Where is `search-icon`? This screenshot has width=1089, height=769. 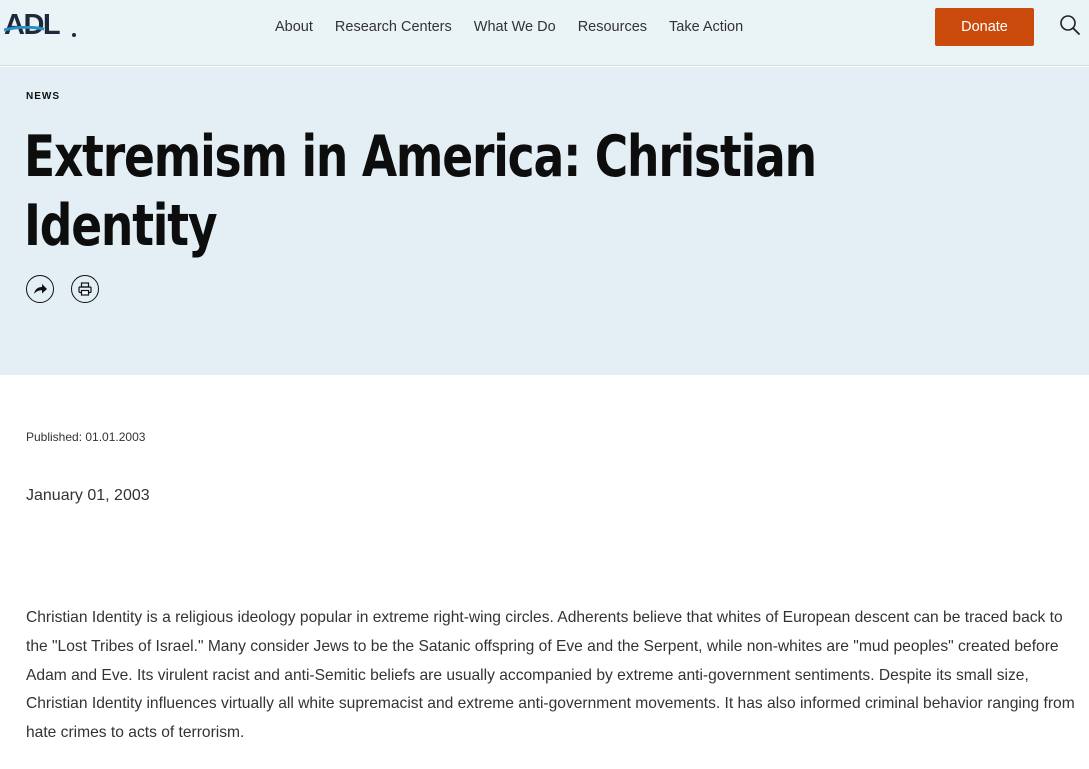
search-icon is located at coordinates (1070, 25).